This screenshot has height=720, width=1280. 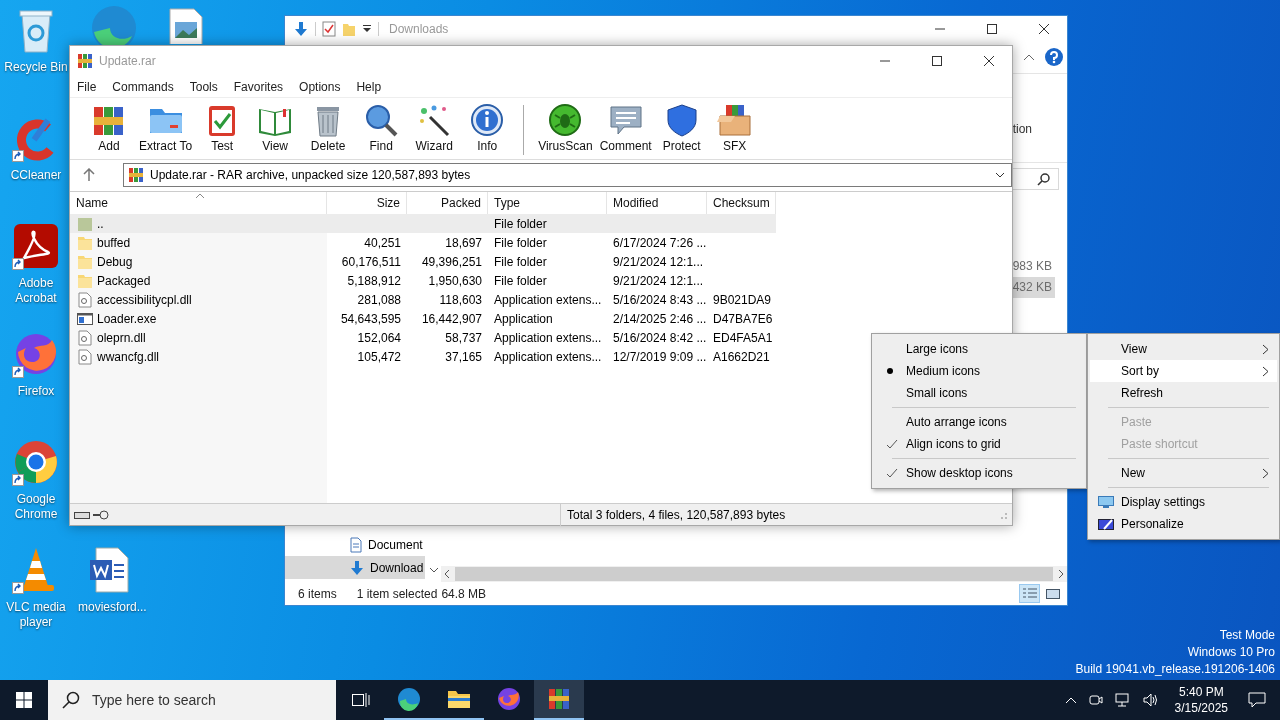 What do you see at coordinates (1000, 174) in the screenshot?
I see `chevron-down-icon` at bounding box center [1000, 174].